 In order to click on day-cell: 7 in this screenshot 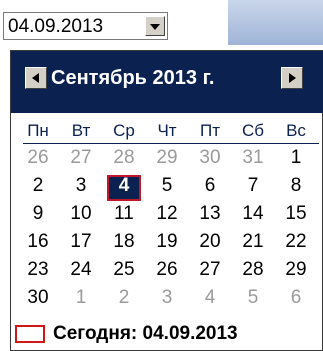, I will do `click(253, 188)`.